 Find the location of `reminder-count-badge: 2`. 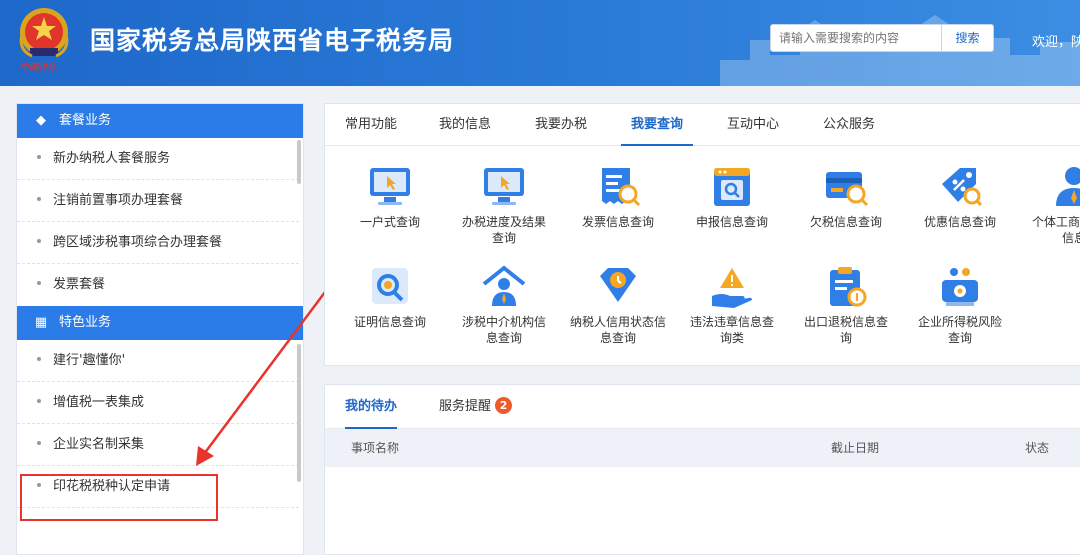

reminder-count-badge: 2 is located at coordinates (504, 405).